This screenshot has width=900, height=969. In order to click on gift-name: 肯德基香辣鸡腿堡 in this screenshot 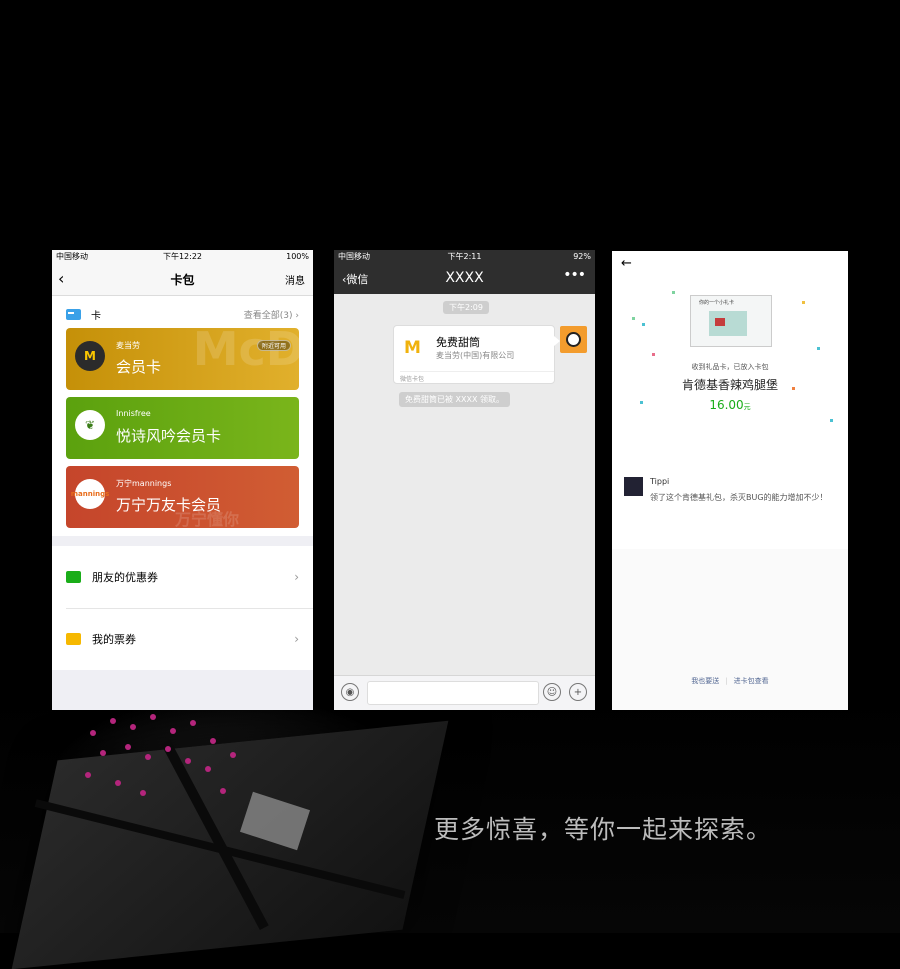, I will do `click(729, 385)`.